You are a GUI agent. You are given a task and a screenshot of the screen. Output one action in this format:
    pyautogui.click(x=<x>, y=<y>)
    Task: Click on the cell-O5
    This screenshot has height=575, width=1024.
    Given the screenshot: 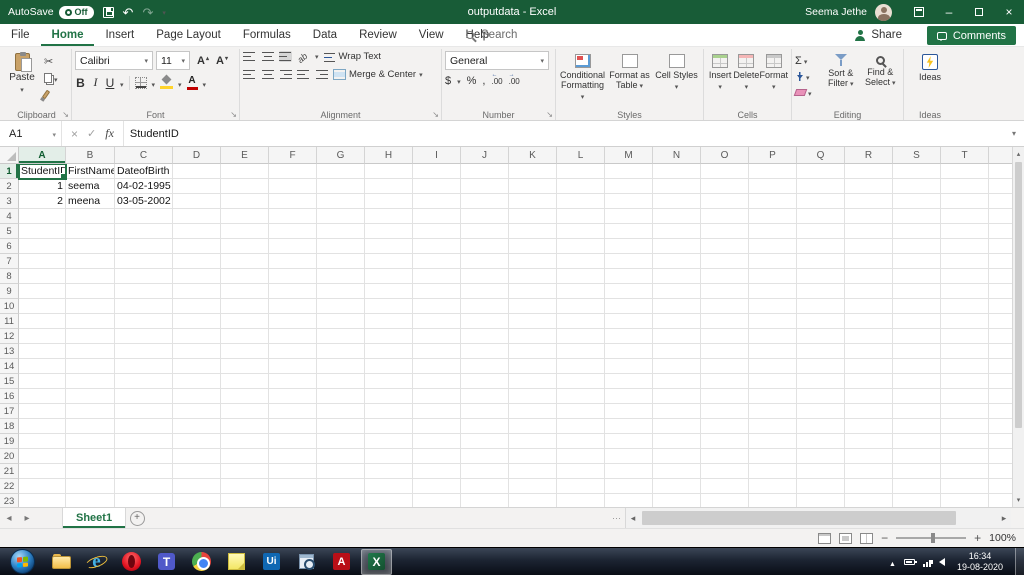 What is the action you would take?
    pyautogui.click(x=725, y=231)
    